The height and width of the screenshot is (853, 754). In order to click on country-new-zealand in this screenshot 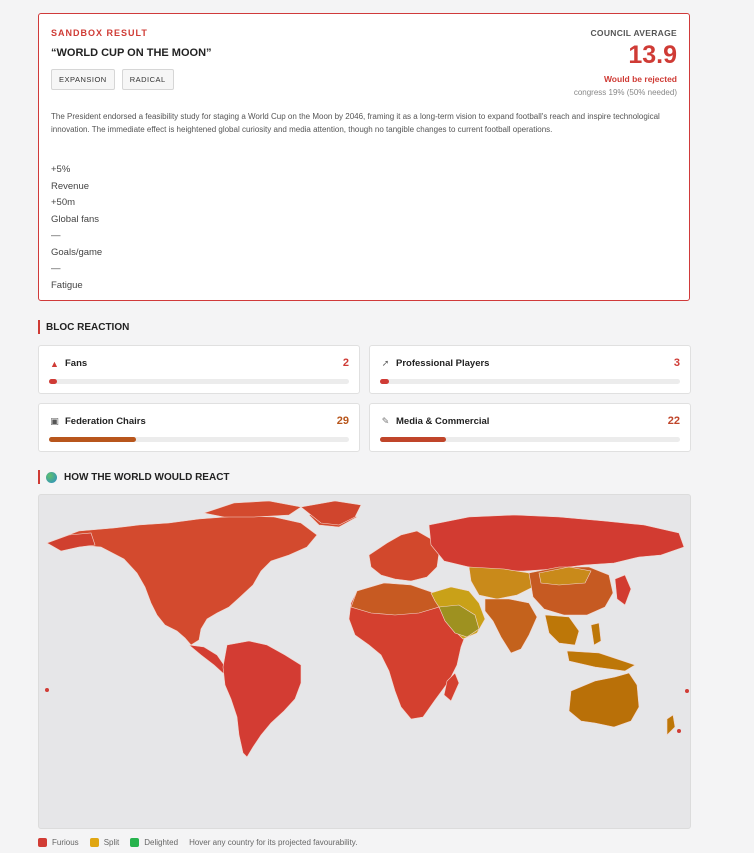, I will do `click(671, 725)`.